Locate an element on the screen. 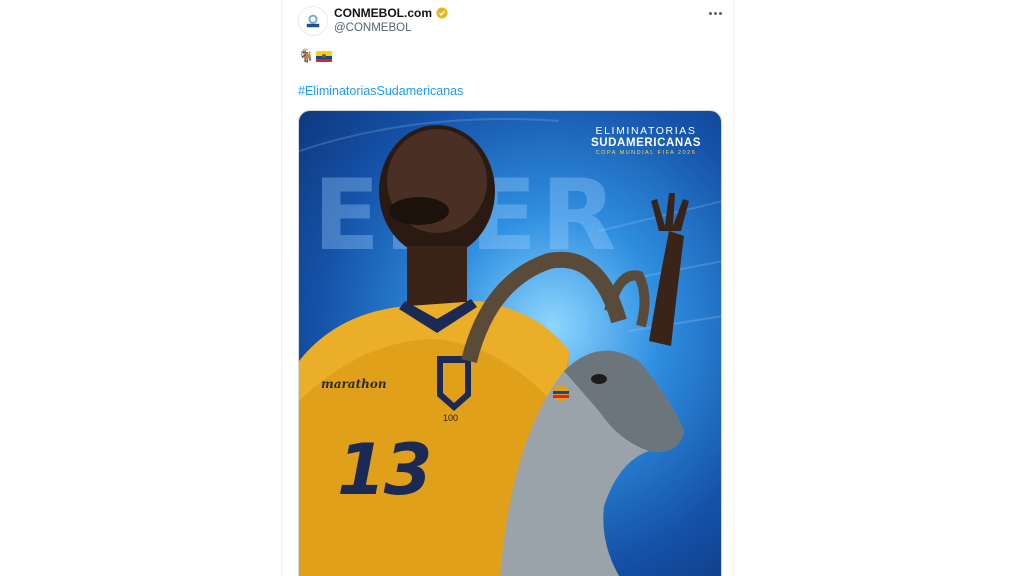 The height and width of the screenshot is (576, 1024). display-name-row: CONMEBOL.com is located at coordinates (391, 13).